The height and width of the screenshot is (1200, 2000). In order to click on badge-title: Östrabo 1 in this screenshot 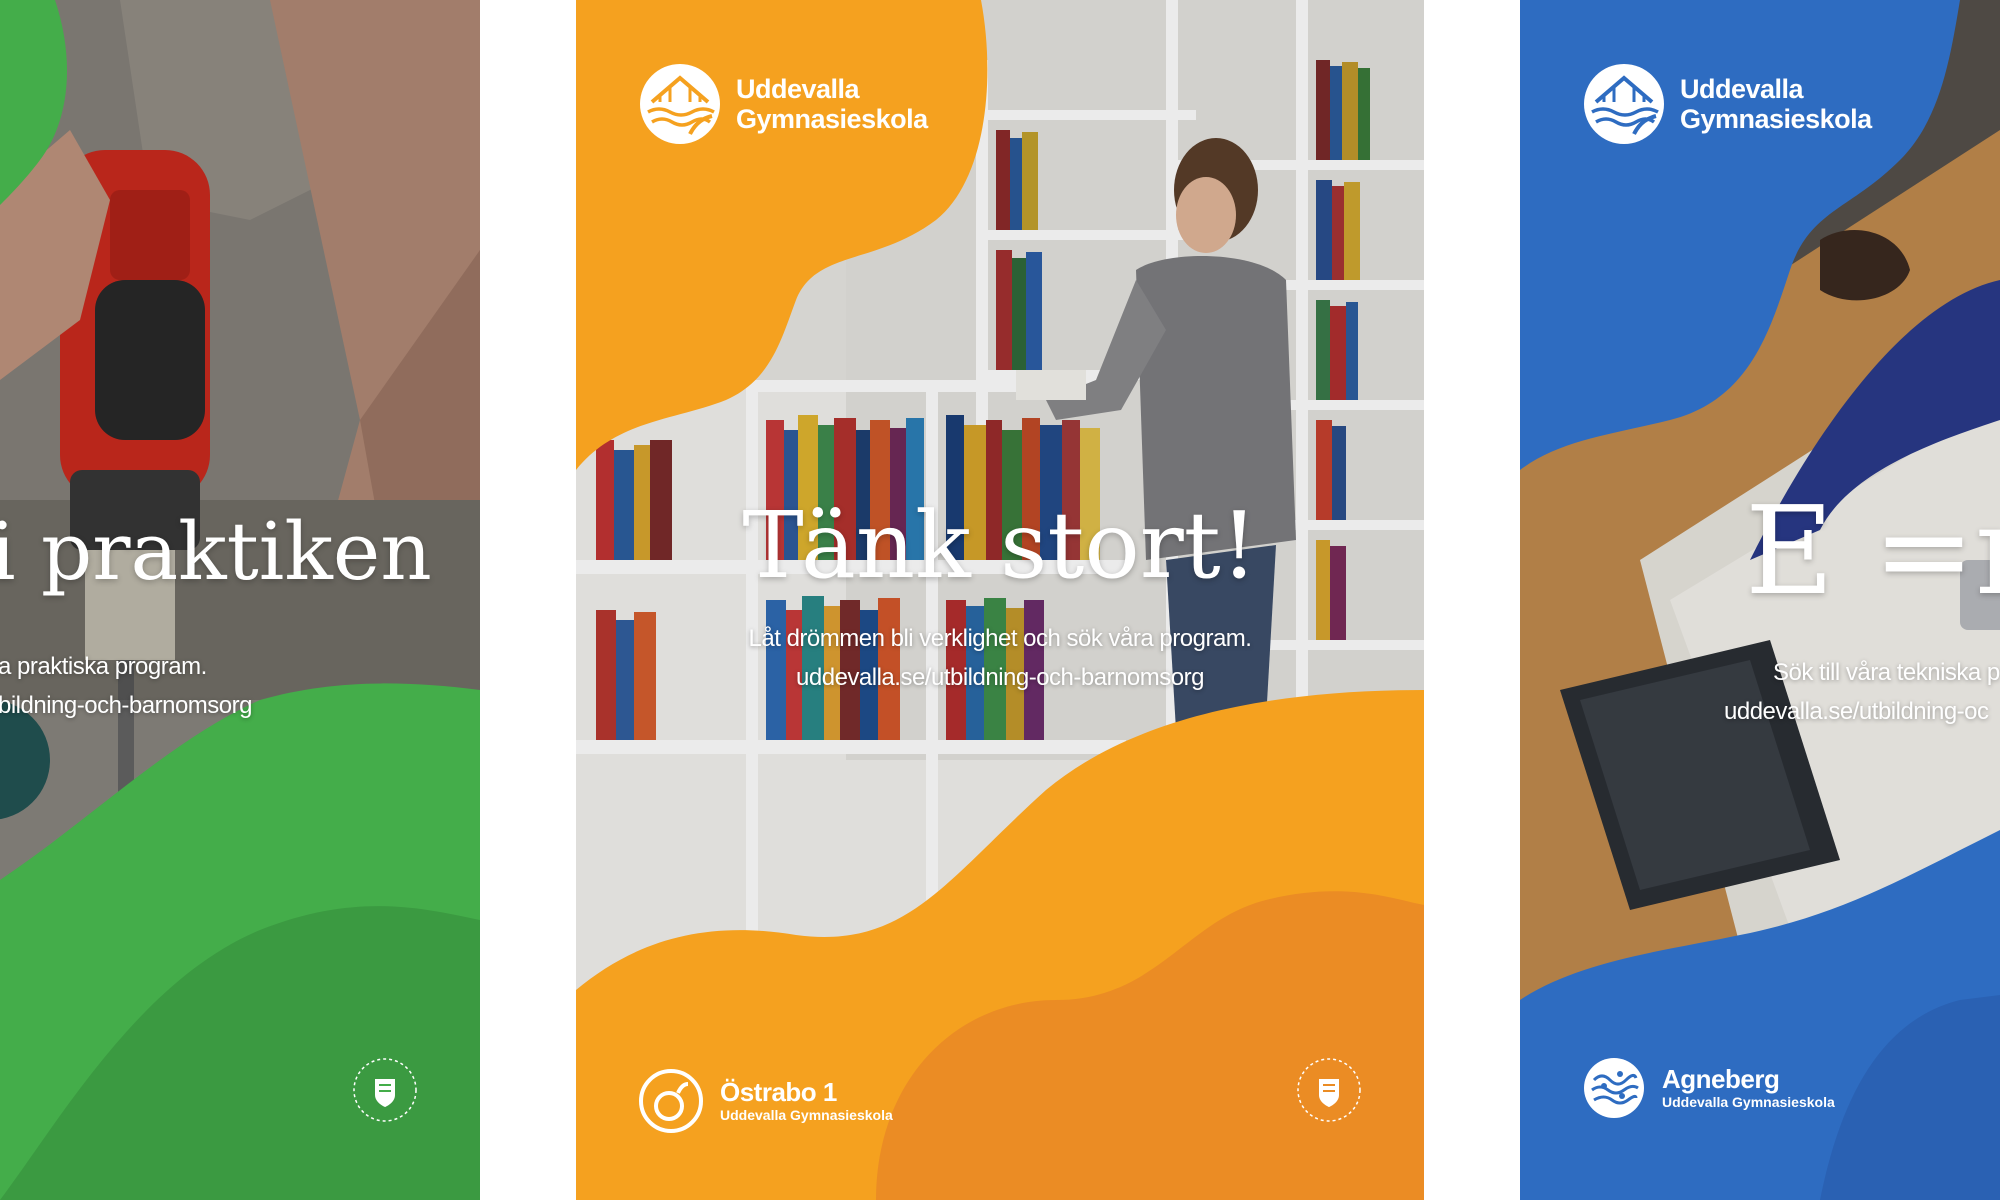, I will do `click(778, 1092)`.